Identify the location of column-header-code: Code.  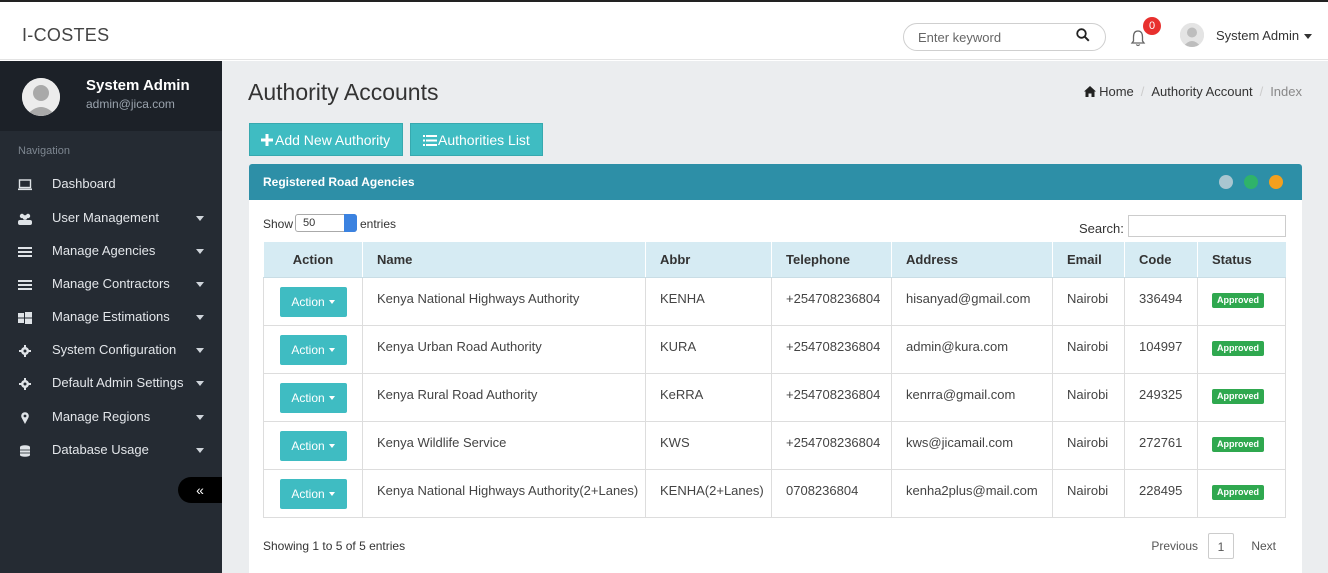
(1161, 260).